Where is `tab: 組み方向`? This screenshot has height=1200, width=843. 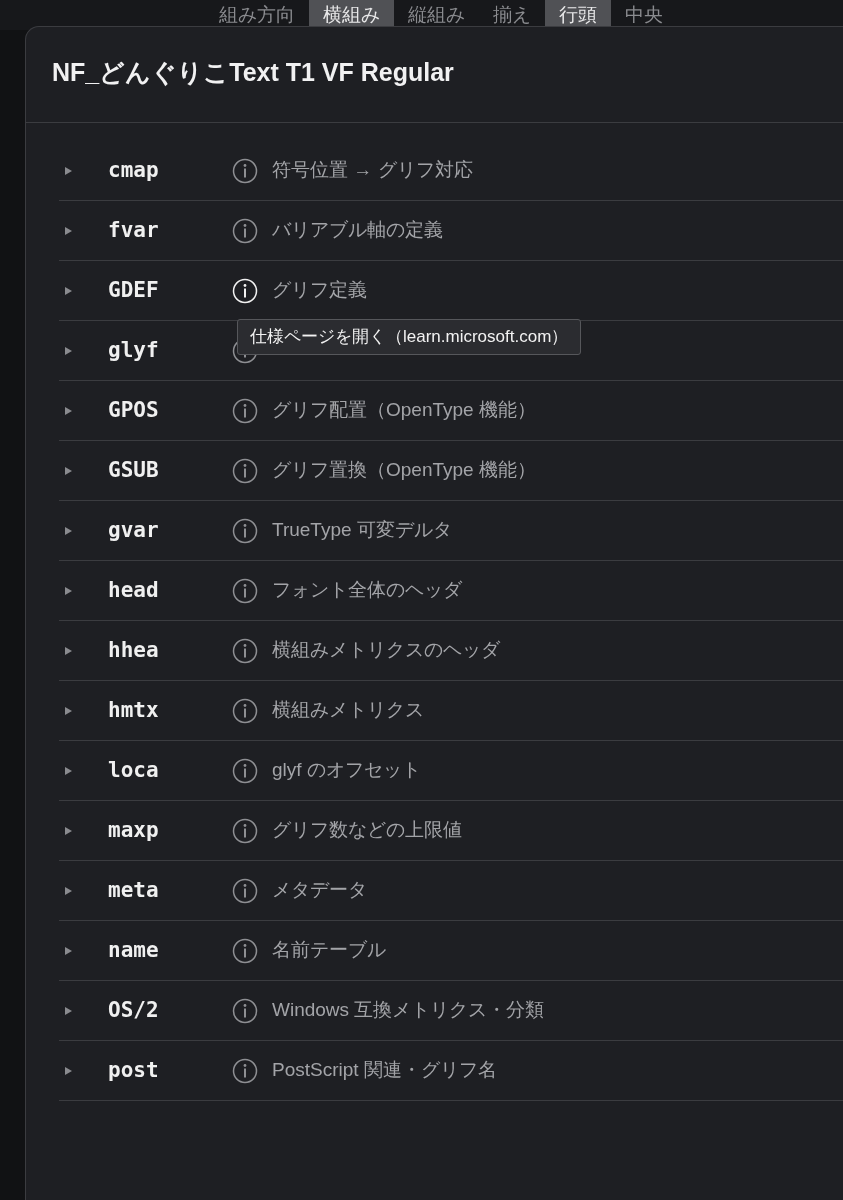
tab: 組み方向 is located at coordinates (257, 15).